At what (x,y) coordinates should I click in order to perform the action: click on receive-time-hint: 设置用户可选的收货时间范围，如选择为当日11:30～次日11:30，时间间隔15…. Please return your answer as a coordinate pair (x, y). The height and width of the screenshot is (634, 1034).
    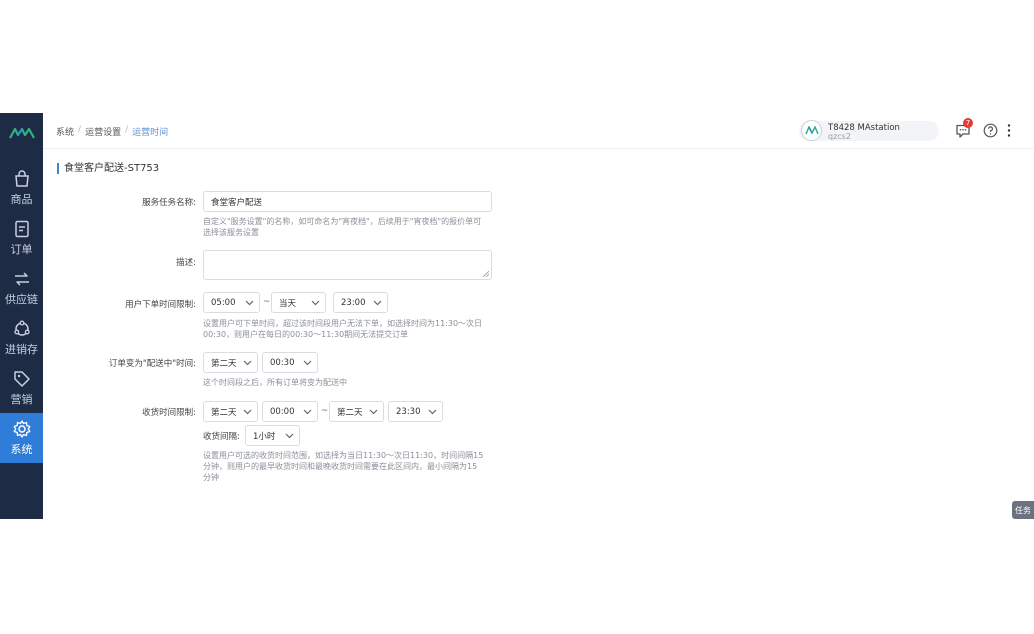
    Looking at the image, I should click on (343, 466).